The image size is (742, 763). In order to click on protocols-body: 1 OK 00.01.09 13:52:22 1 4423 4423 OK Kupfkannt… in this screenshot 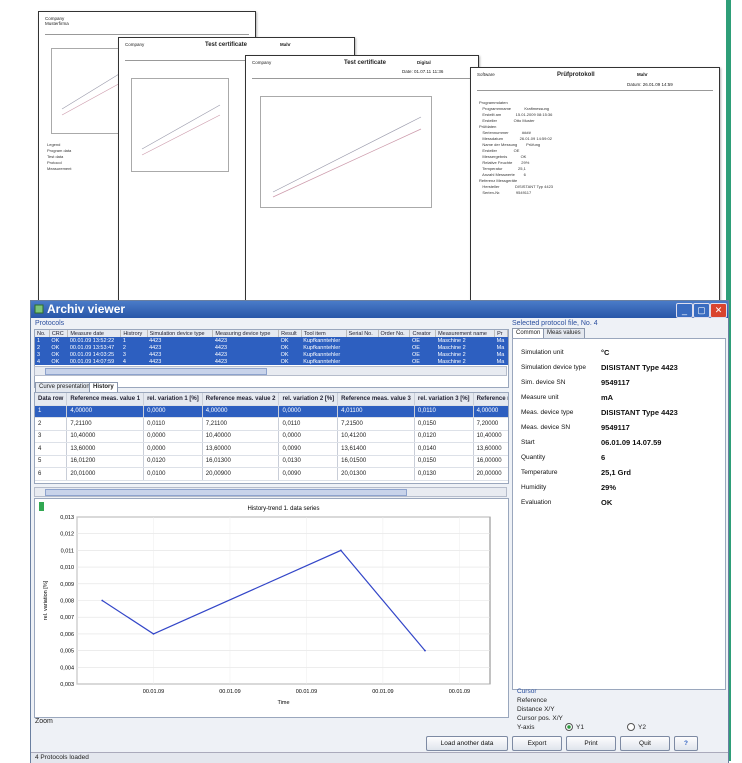, I will do `click(271, 351)`.